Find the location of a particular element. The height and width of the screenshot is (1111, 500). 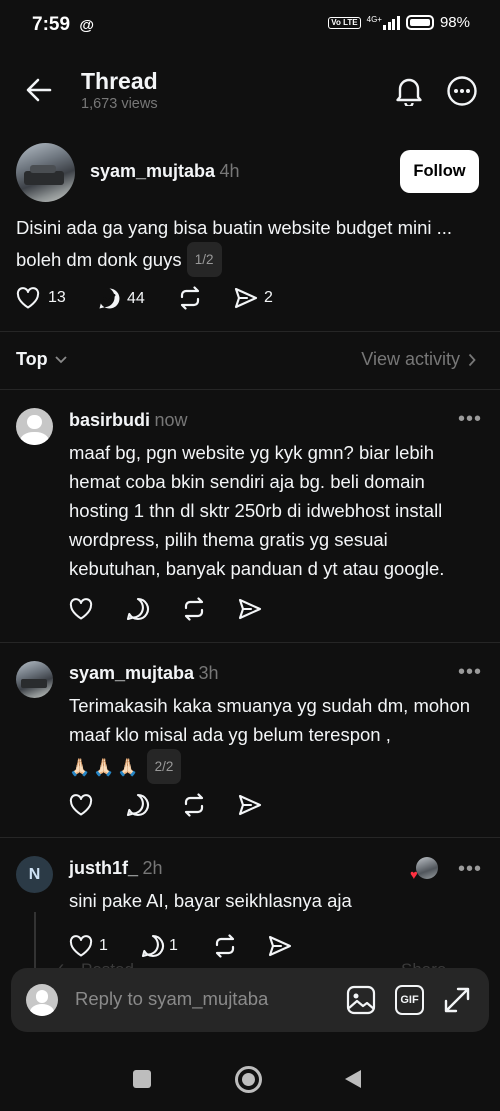

heart-icon: ♥ is located at coordinates (414, 874).